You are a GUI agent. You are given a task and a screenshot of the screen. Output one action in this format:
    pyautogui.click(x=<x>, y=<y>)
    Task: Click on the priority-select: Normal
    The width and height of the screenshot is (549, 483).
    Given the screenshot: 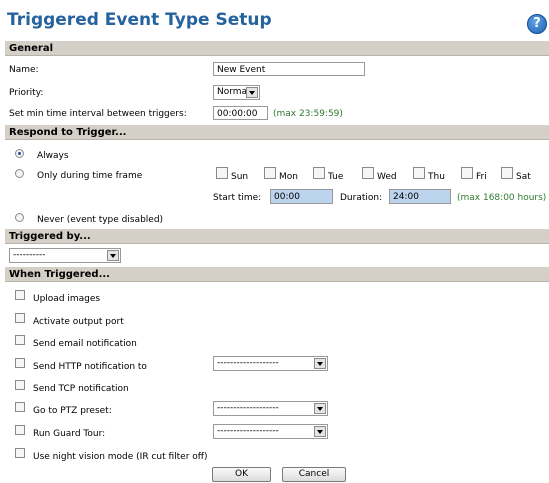 What is the action you would take?
    pyautogui.click(x=236, y=92)
    